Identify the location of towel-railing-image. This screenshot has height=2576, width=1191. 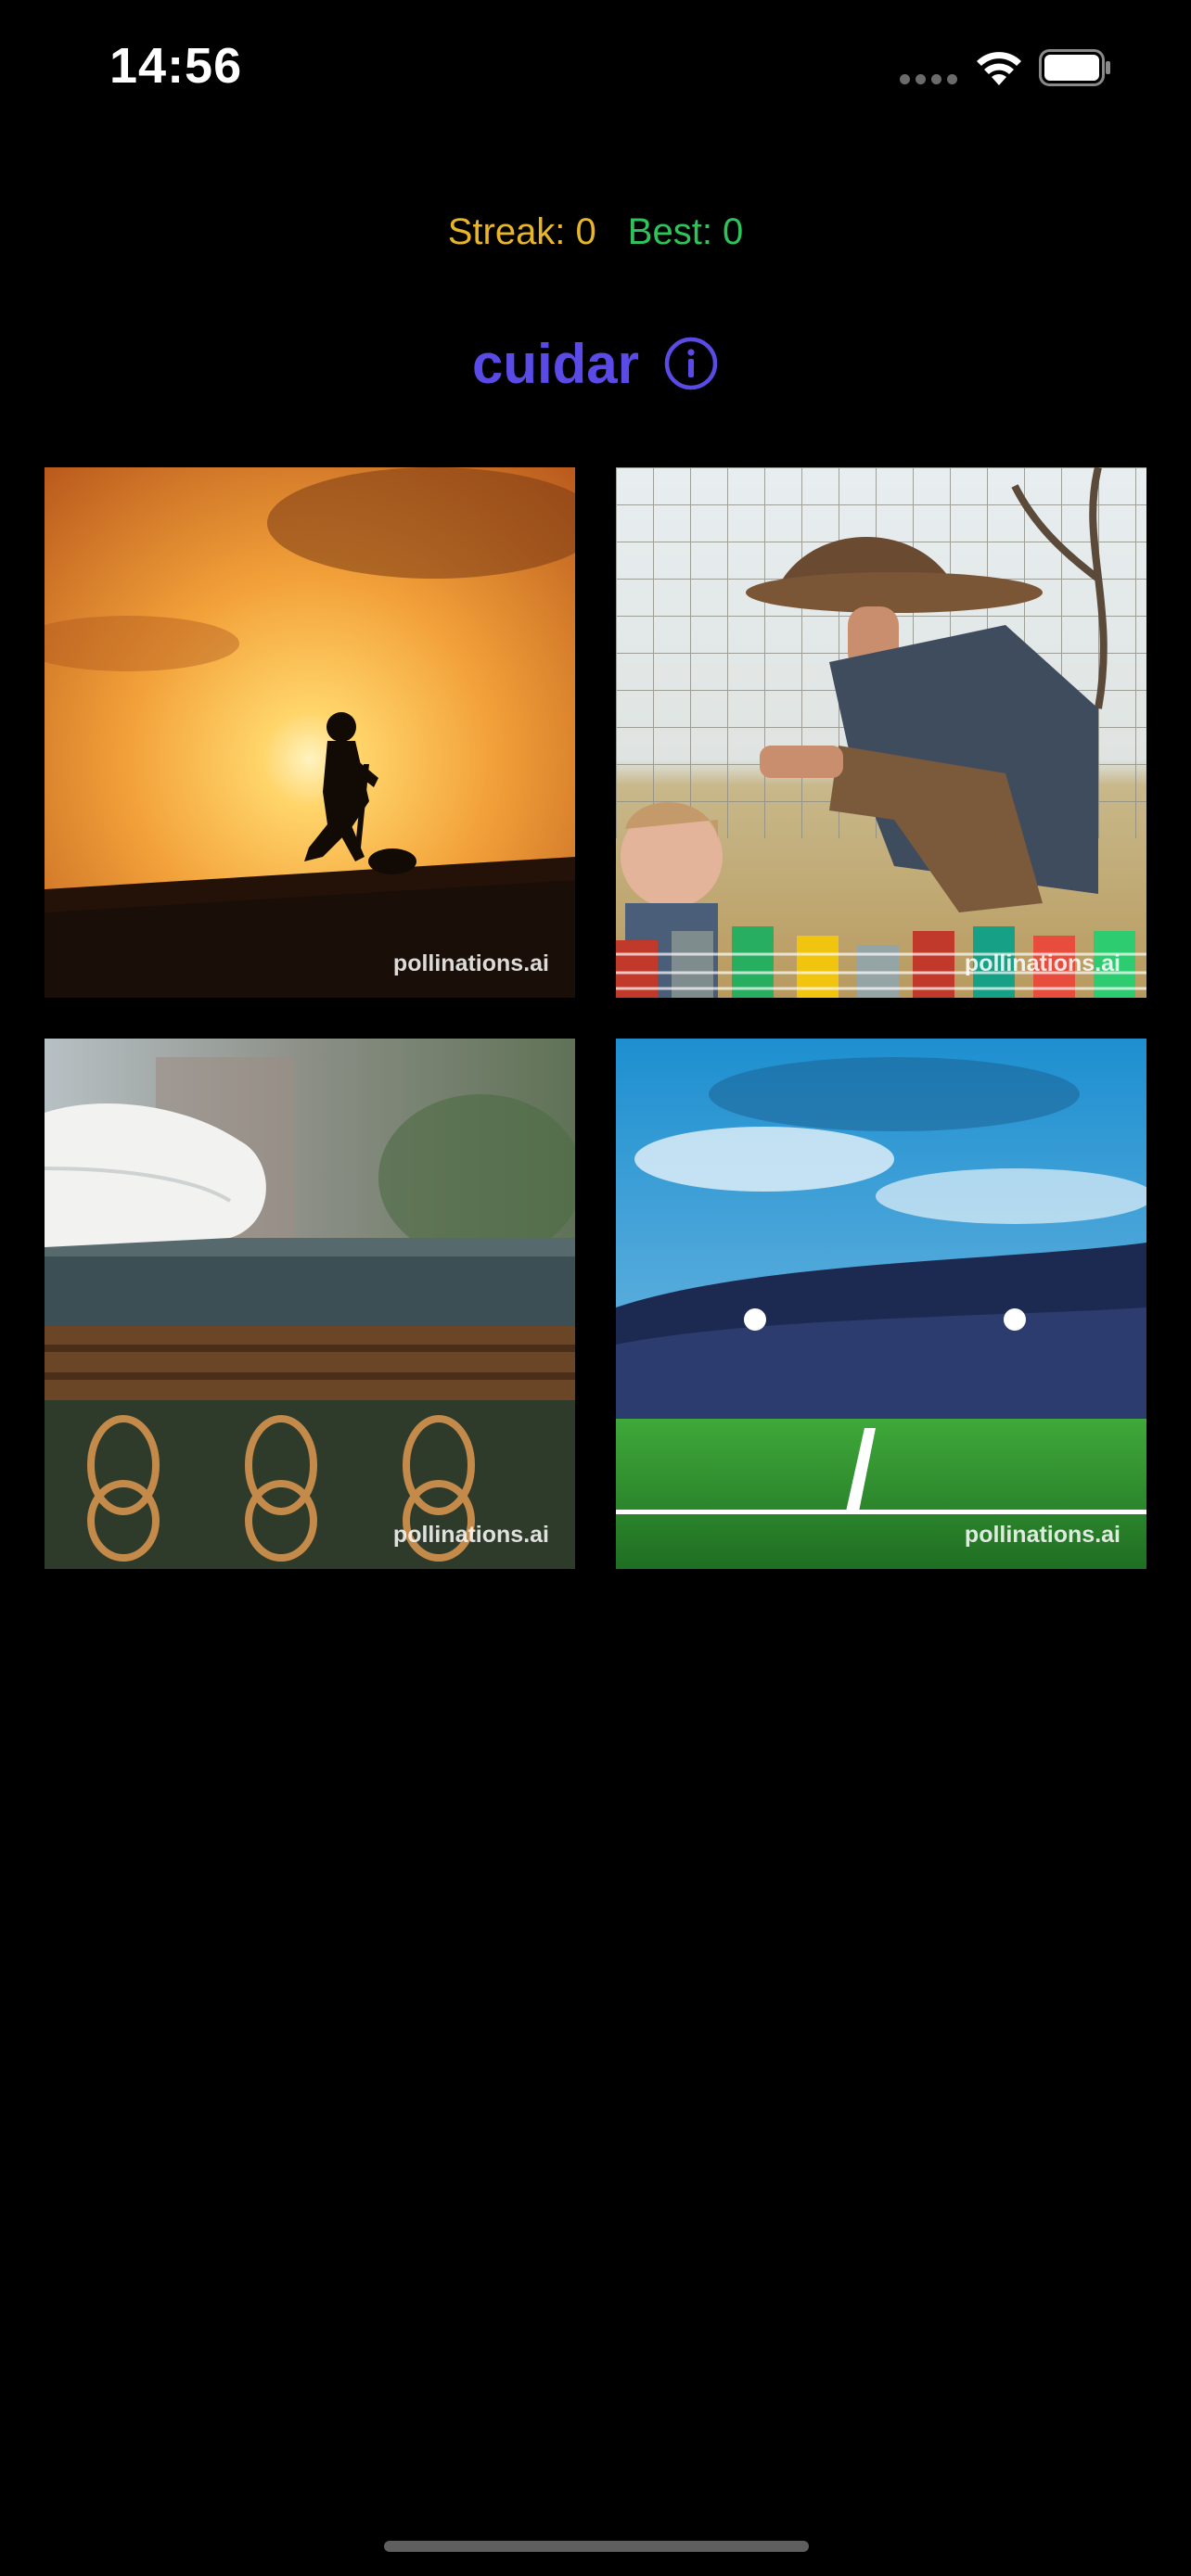
(310, 1304).